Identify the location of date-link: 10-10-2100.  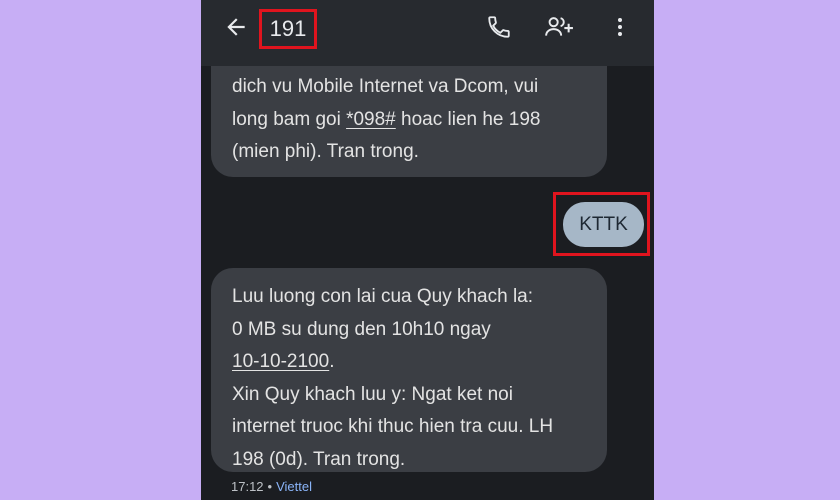
(280, 361).